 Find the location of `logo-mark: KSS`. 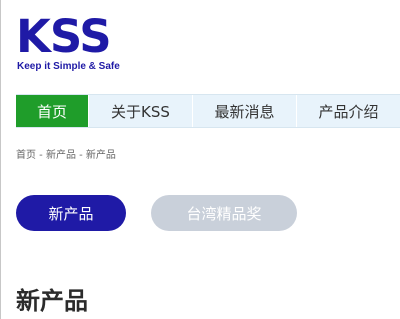

logo-mark: KSS is located at coordinates (64, 36).